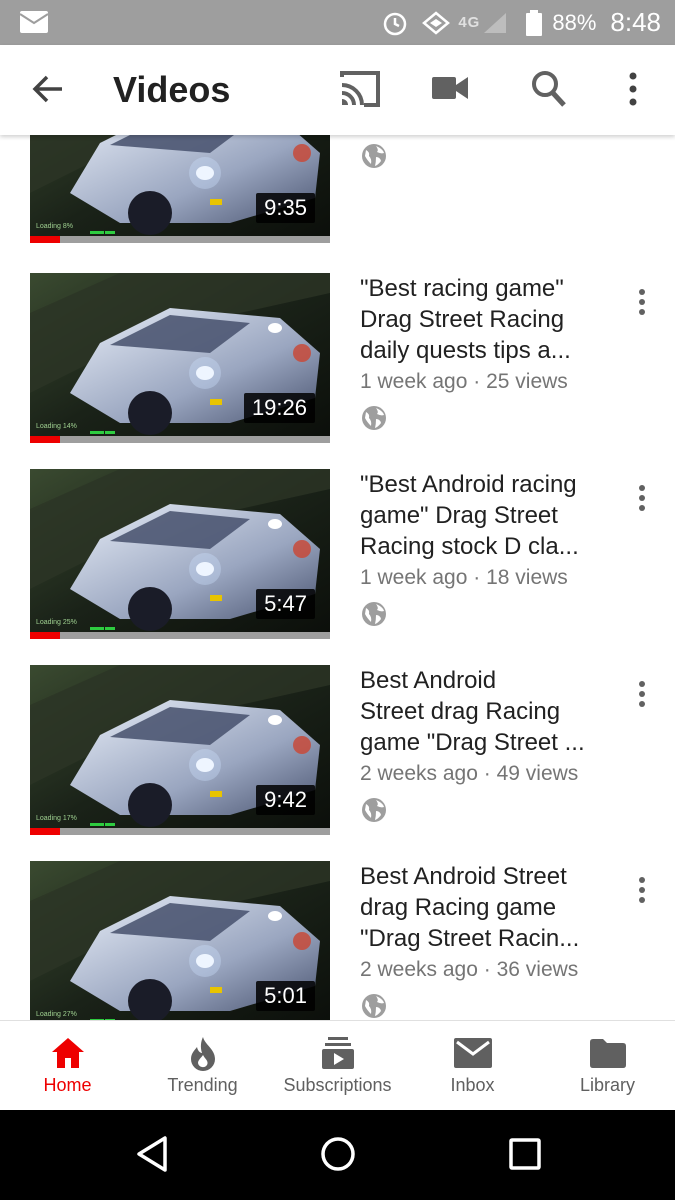  I want to click on nav-item-inbox: Inbox, so click(472, 1066).